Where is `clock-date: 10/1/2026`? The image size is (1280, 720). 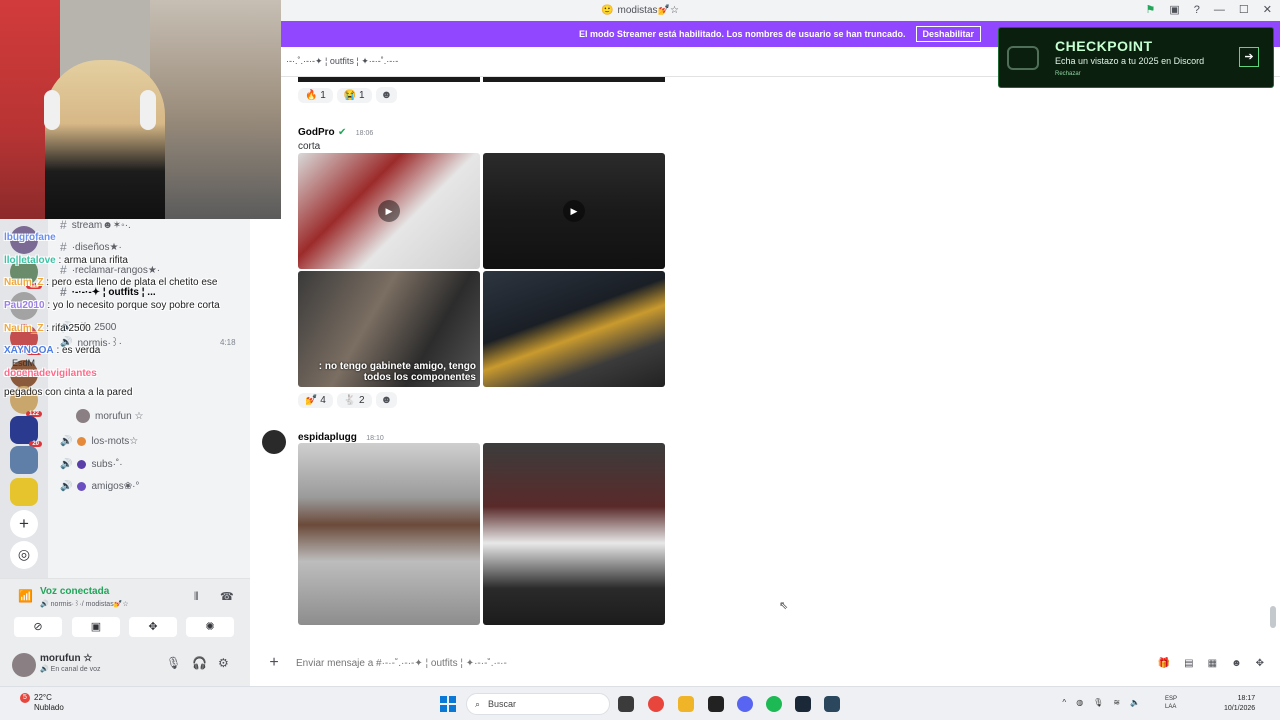 clock-date: 10/1/2026 is located at coordinates (1240, 708).